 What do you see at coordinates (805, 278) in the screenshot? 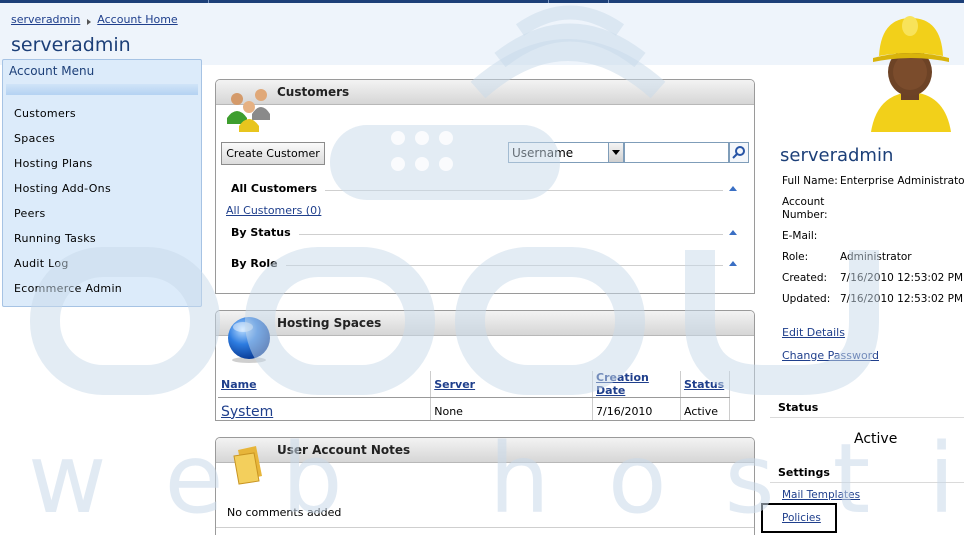
I see `created-label: Created:` at bounding box center [805, 278].